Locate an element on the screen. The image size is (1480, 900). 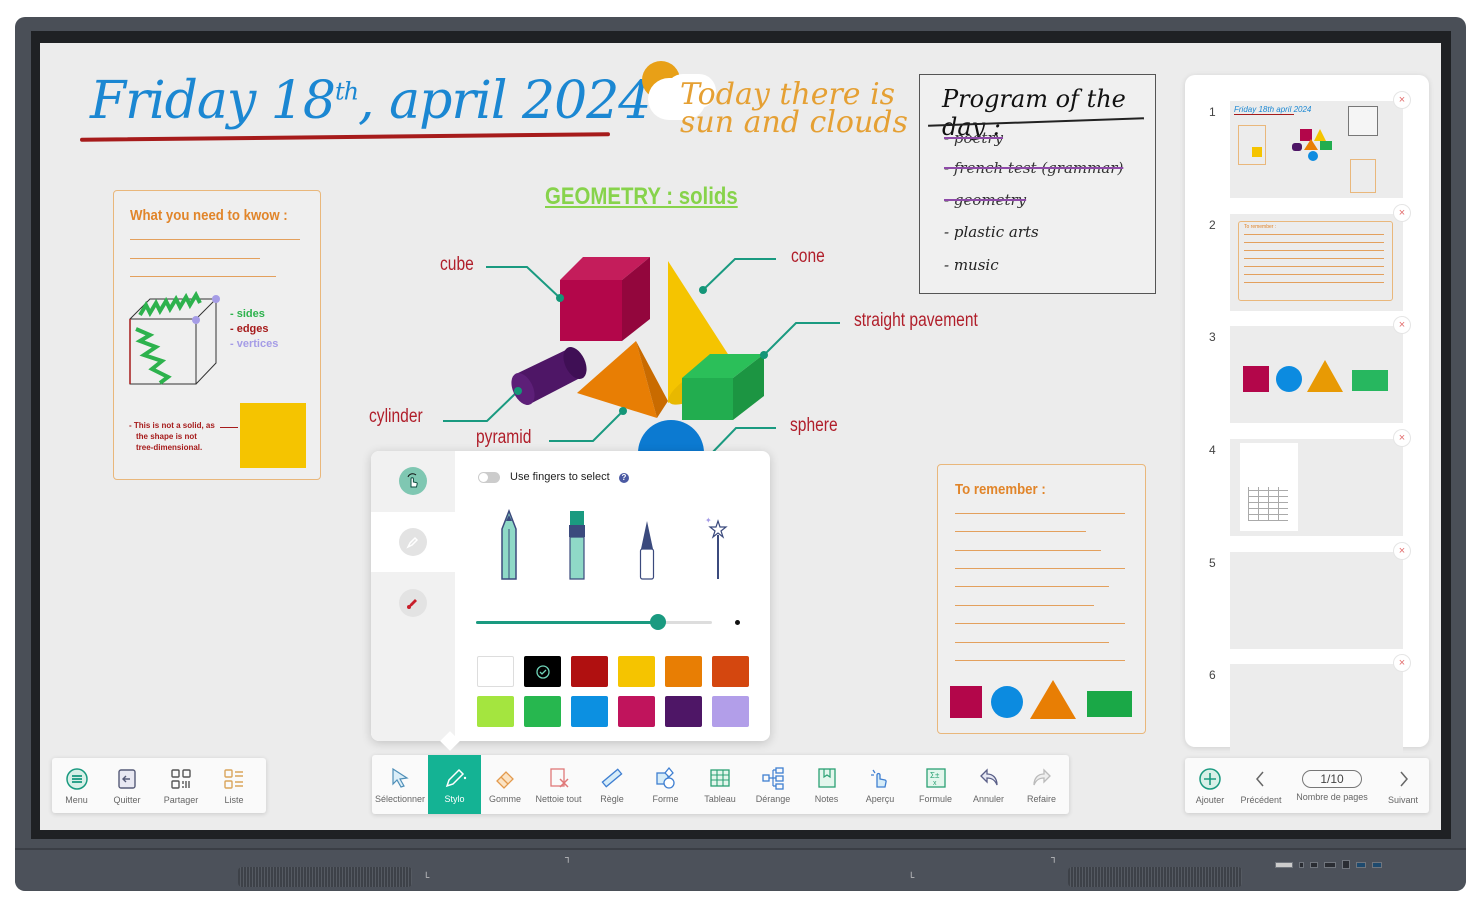
speaker-right is located at coordinates (1155, 877).